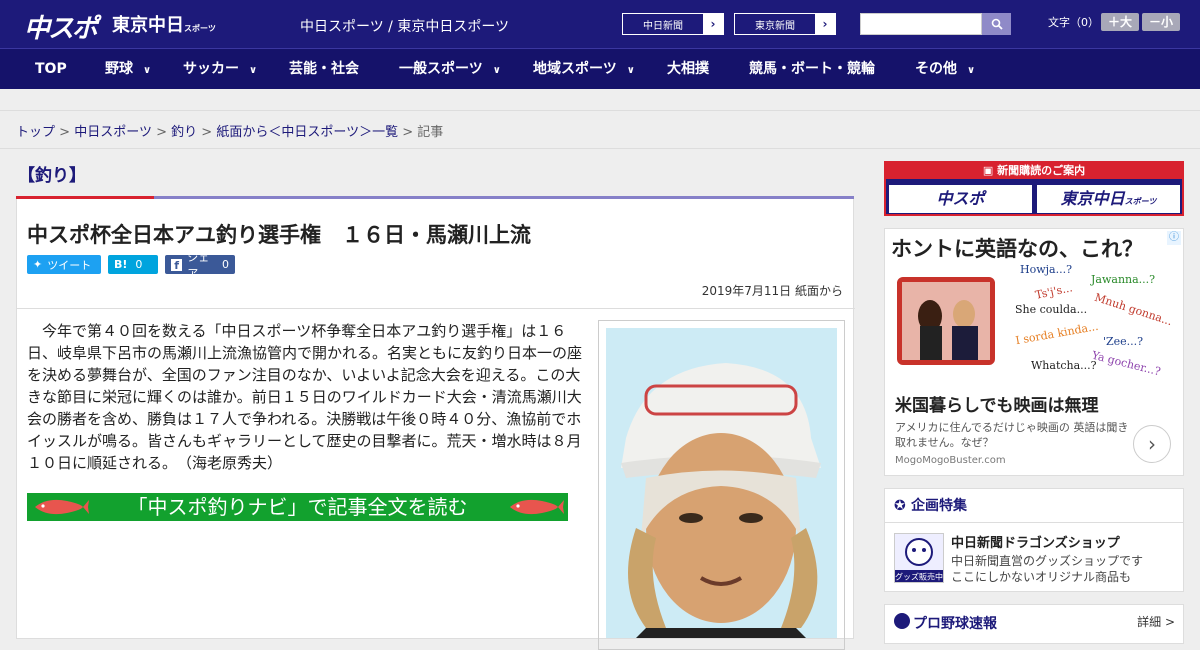 Image resolution: width=1200 pixels, height=650 pixels. Describe the element at coordinates (1041, 170) in the screenshot. I see `subscription-title-text: 新聞購読のご案内` at that location.